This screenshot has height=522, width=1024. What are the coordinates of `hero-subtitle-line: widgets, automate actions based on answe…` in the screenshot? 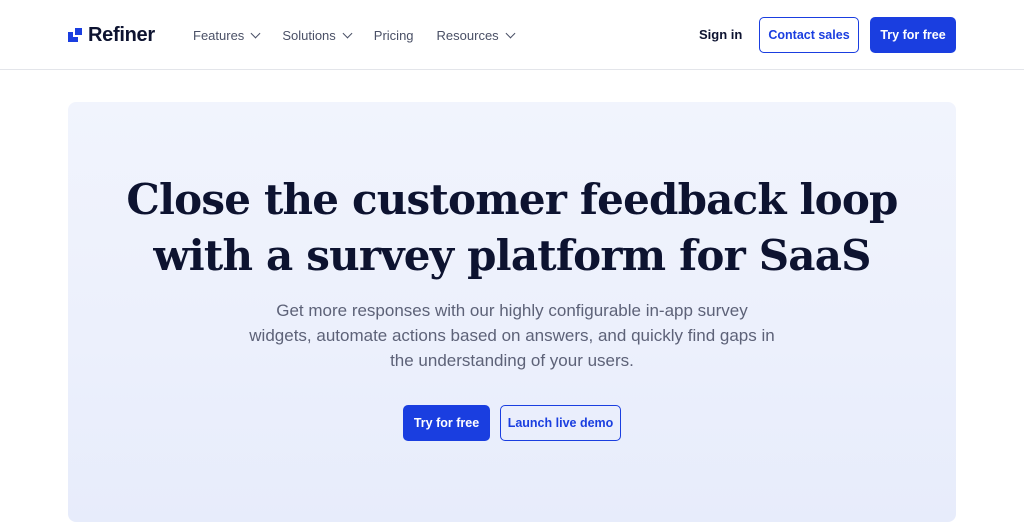 It's located at (512, 335).